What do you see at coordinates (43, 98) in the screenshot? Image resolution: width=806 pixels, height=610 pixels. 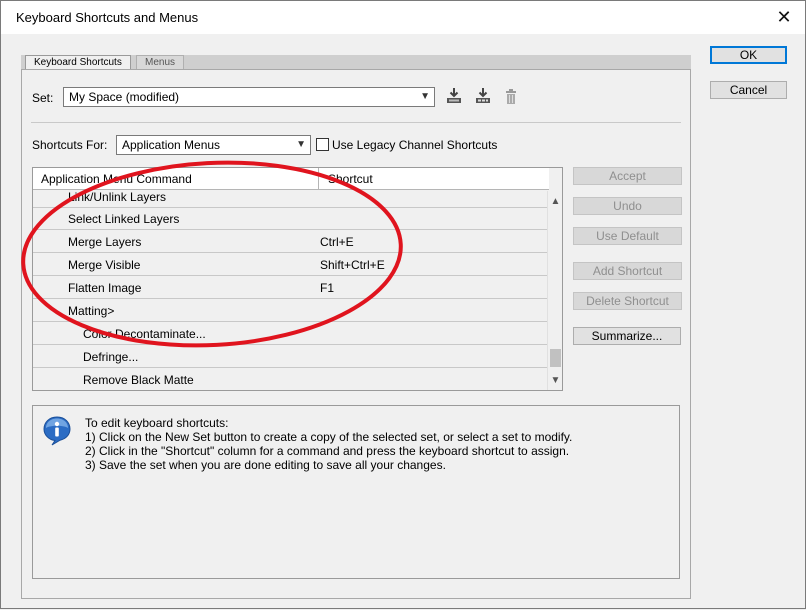 I see `set-label: Set:` at bounding box center [43, 98].